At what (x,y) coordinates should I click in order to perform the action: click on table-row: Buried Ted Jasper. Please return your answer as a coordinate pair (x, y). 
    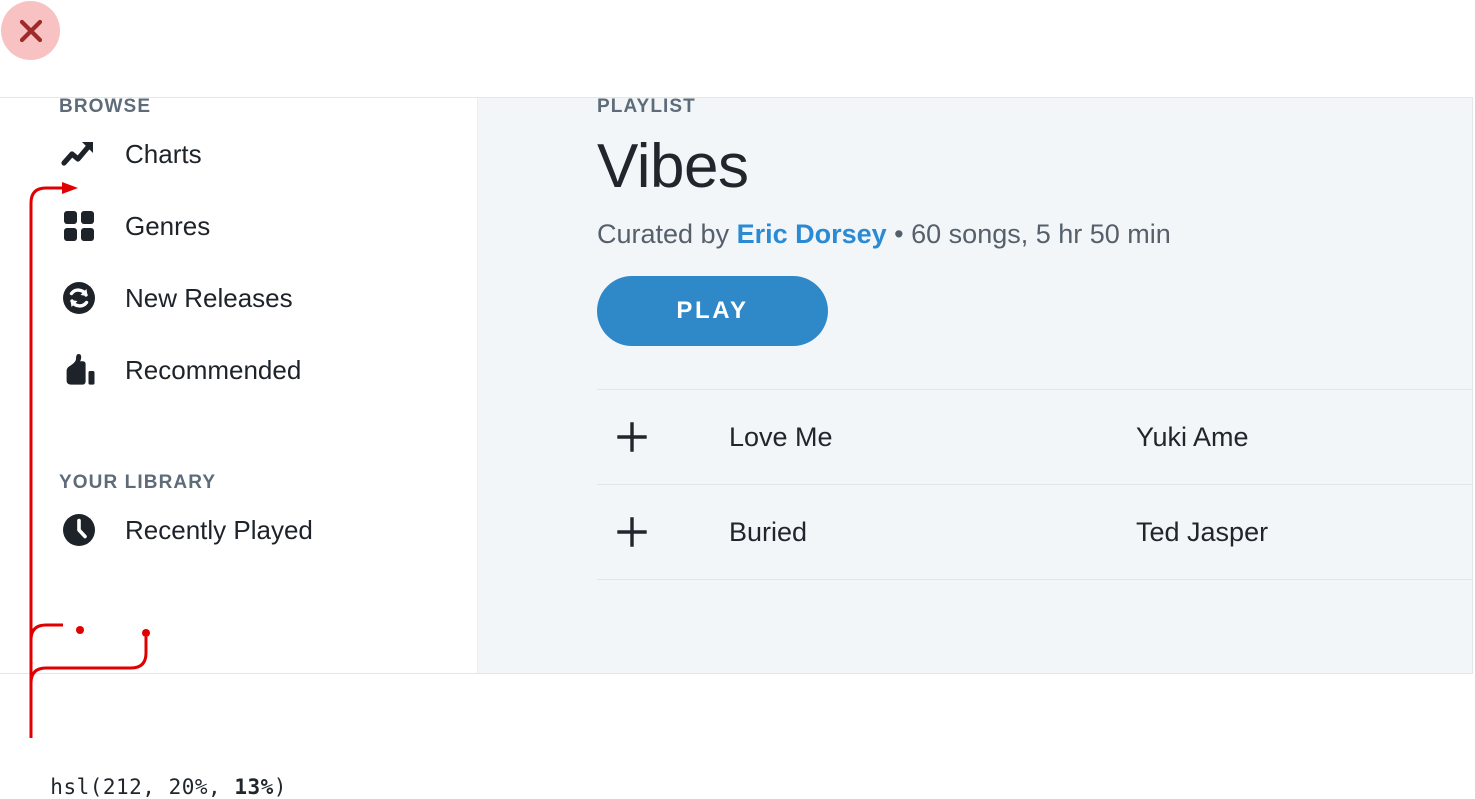
    Looking at the image, I should click on (1034, 533).